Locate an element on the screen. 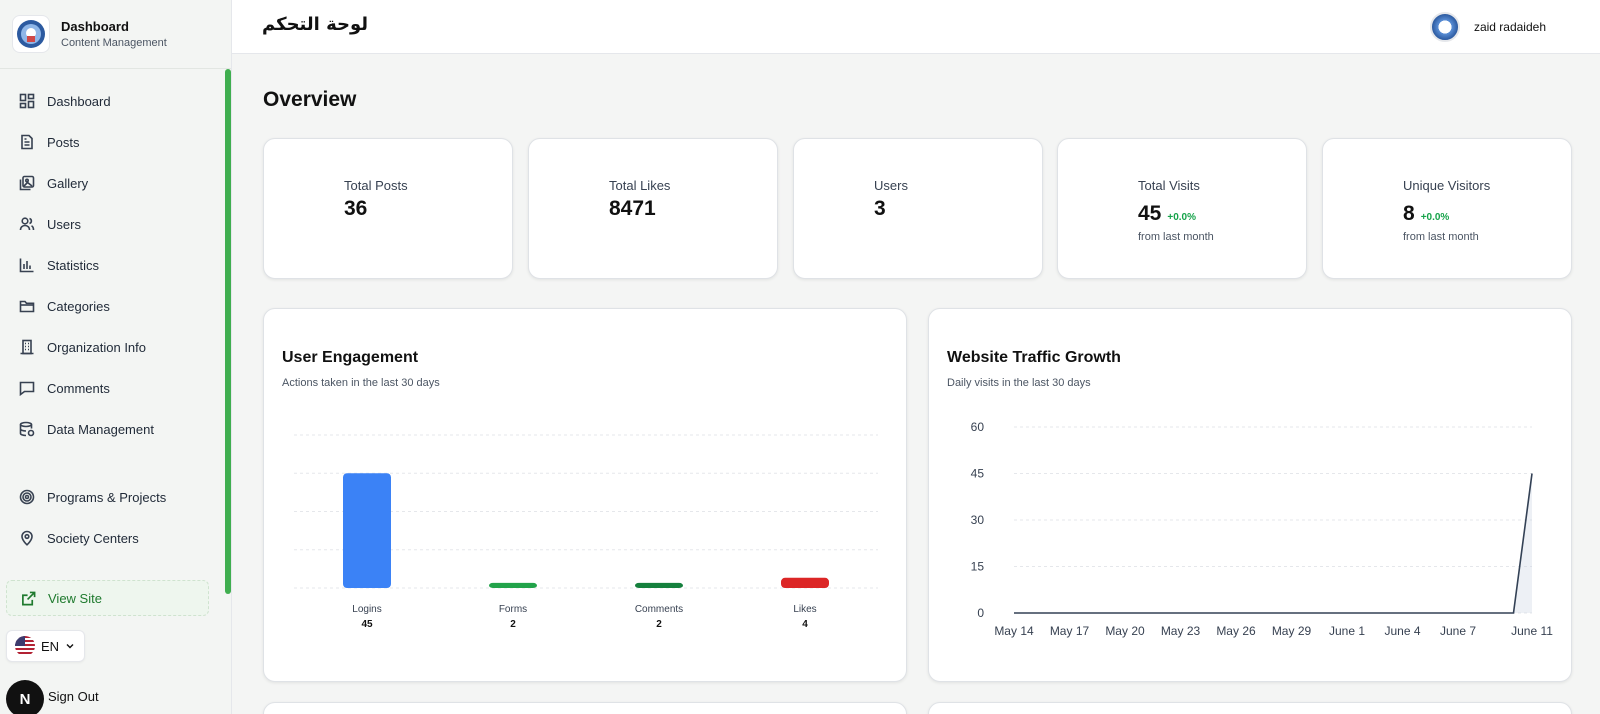  stat-label: Unique Visitors is located at coordinates (1447, 185).